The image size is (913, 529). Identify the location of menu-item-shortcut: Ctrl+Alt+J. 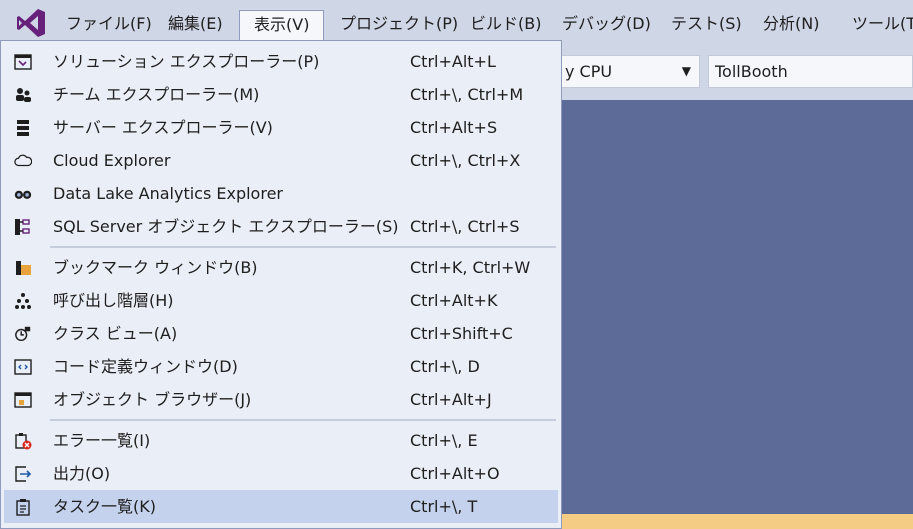
(451, 399).